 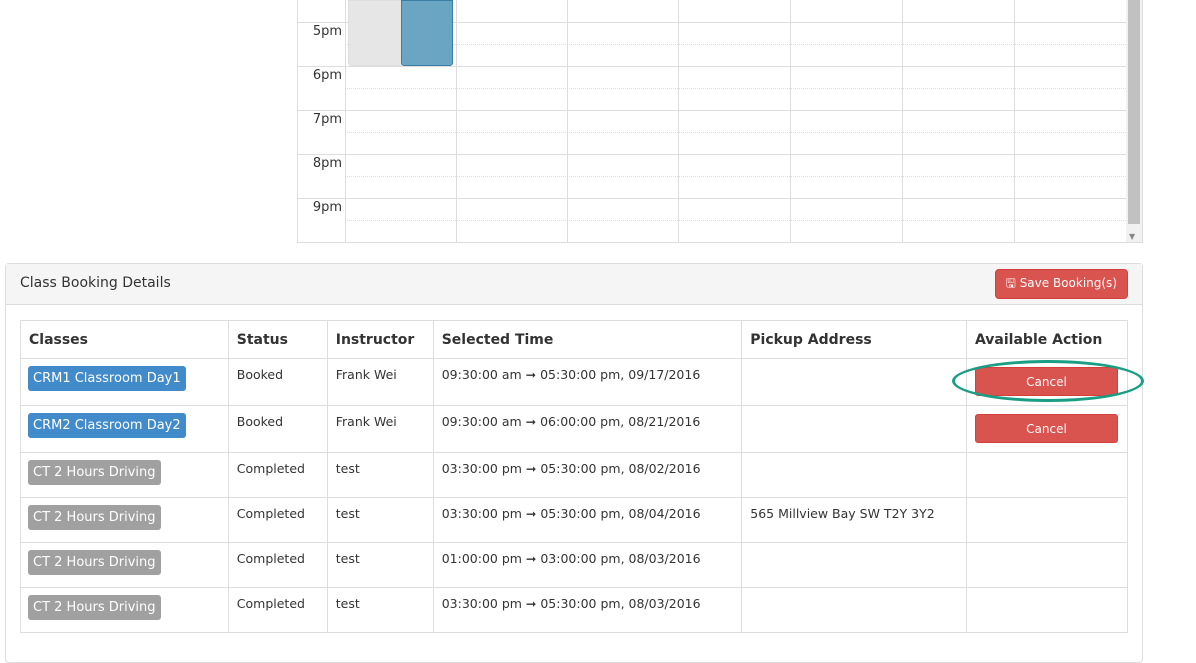 I want to click on class-label: CRM2 Classroom Day2, so click(x=107, y=425).